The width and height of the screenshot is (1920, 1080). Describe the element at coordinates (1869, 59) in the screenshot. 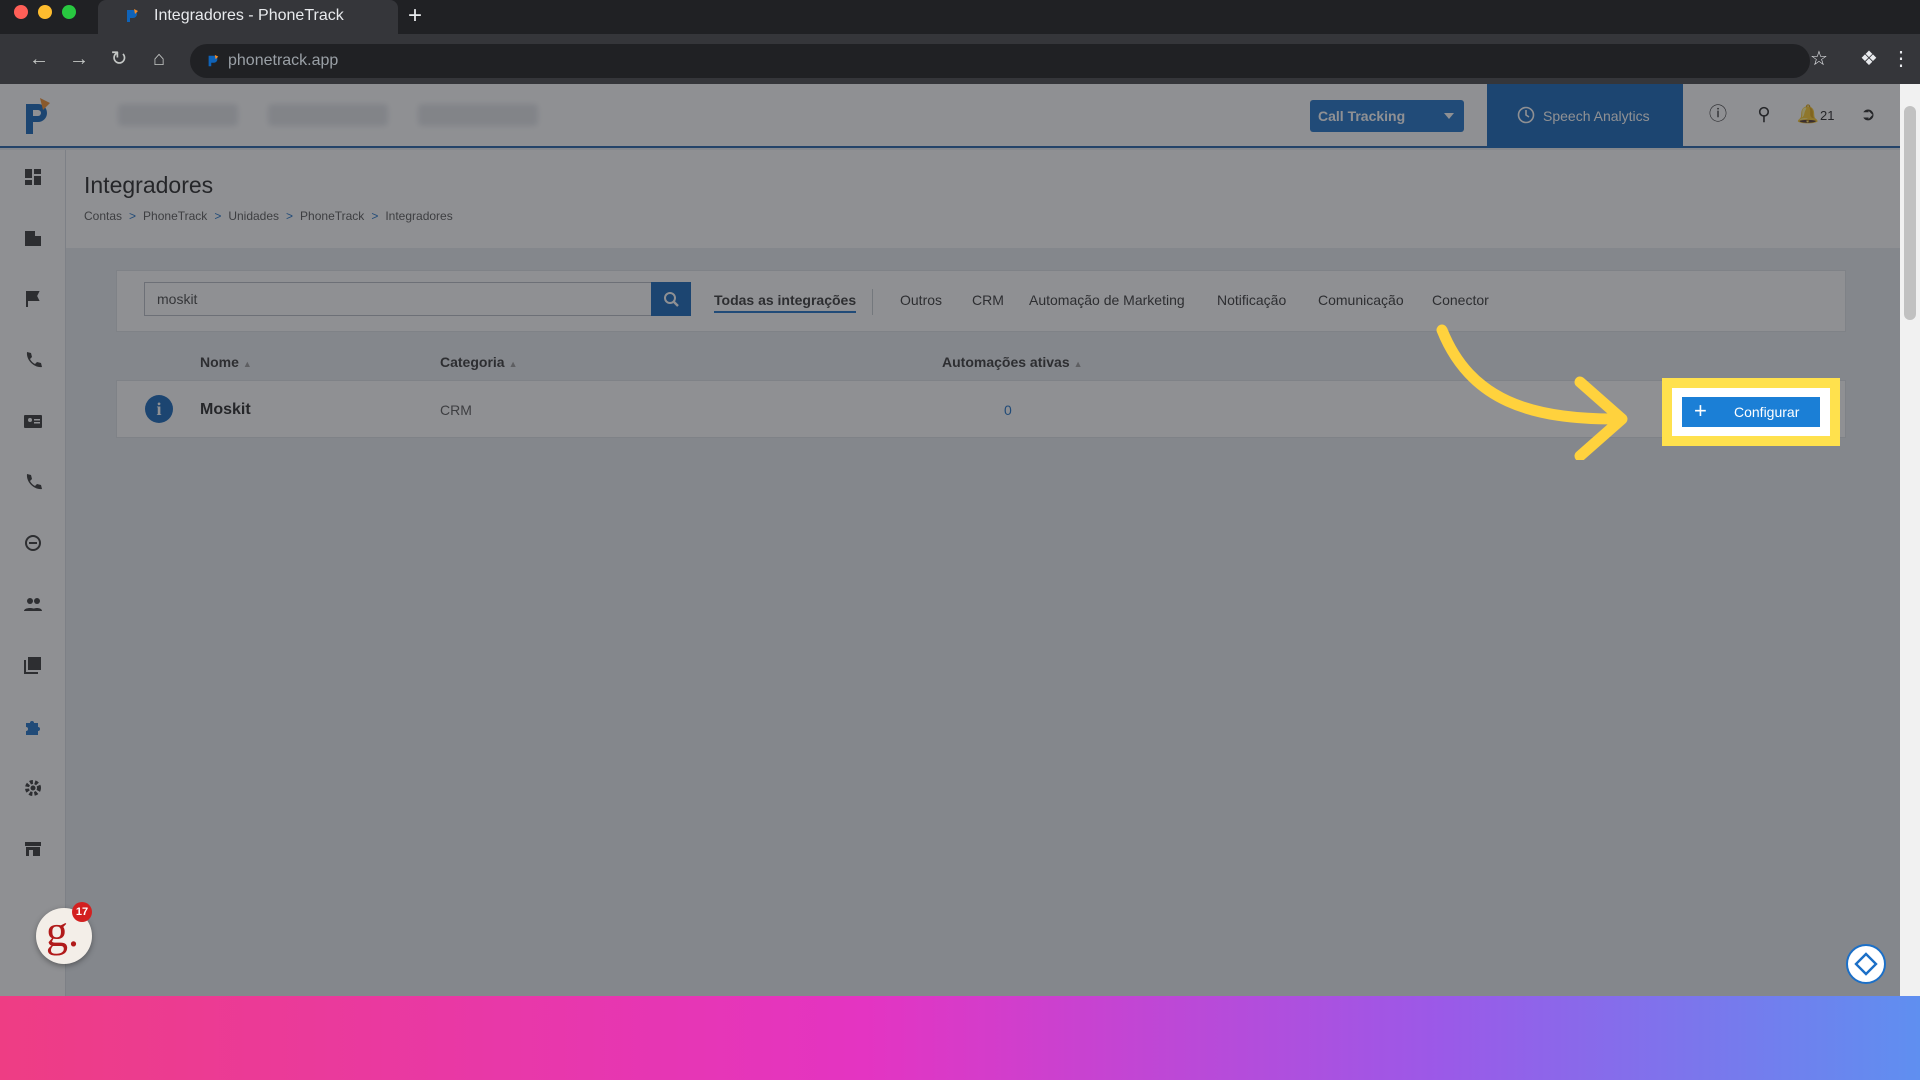

I see `extensions-icon: ❖` at that location.